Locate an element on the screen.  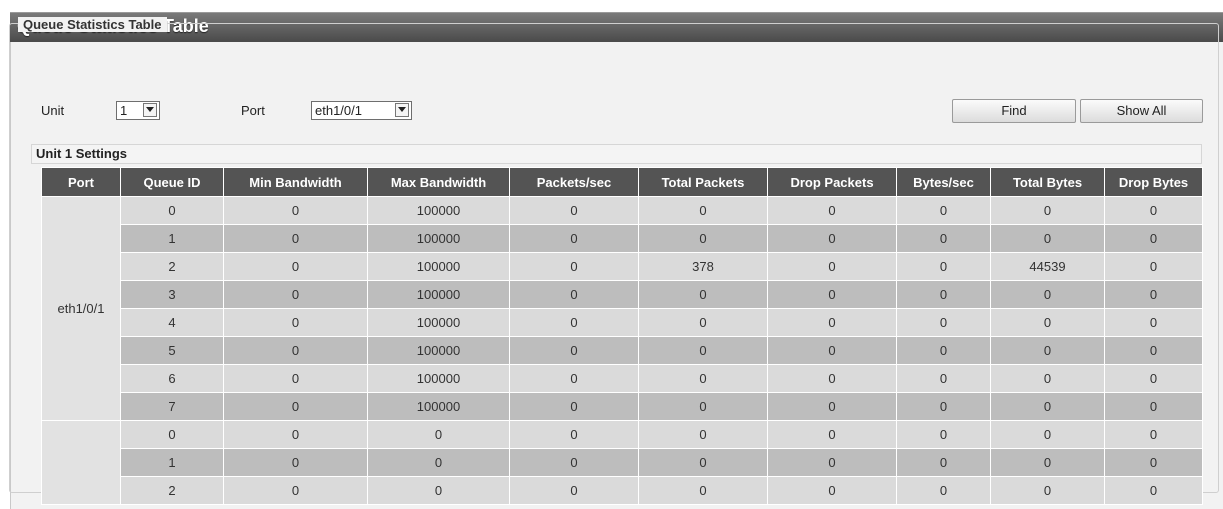
column-header: Bytes/sec is located at coordinates (943, 182).